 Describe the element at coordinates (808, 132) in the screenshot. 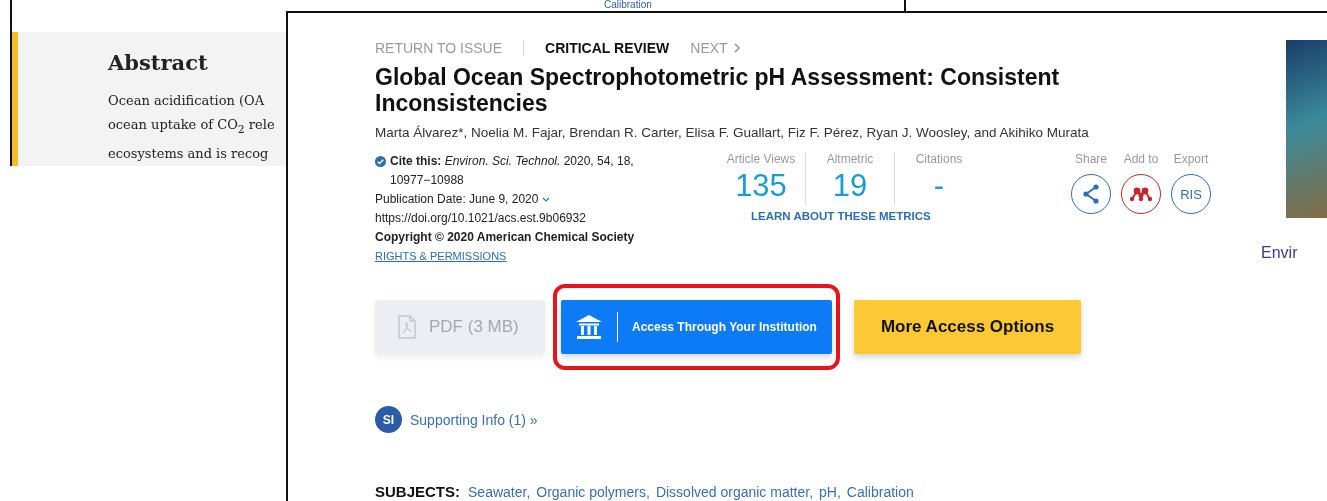

I see `author-list: Marta Álvarez*, Noelia M. Fajar, Brendan R. Carter, Elisa F. Guallart, Fiz F. Pérez, Ryan J. Woosley, and Akihiko Murata` at that location.